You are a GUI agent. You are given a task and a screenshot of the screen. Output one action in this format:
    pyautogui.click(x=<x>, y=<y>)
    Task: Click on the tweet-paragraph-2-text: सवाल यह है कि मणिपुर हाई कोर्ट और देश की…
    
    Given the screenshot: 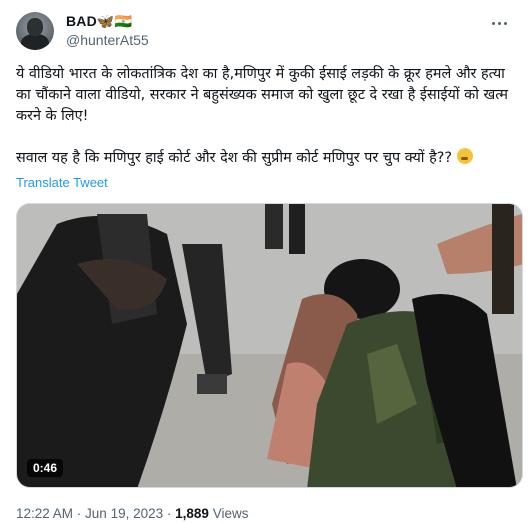 What is the action you would take?
    pyautogui.click(x=234, y=158)
    